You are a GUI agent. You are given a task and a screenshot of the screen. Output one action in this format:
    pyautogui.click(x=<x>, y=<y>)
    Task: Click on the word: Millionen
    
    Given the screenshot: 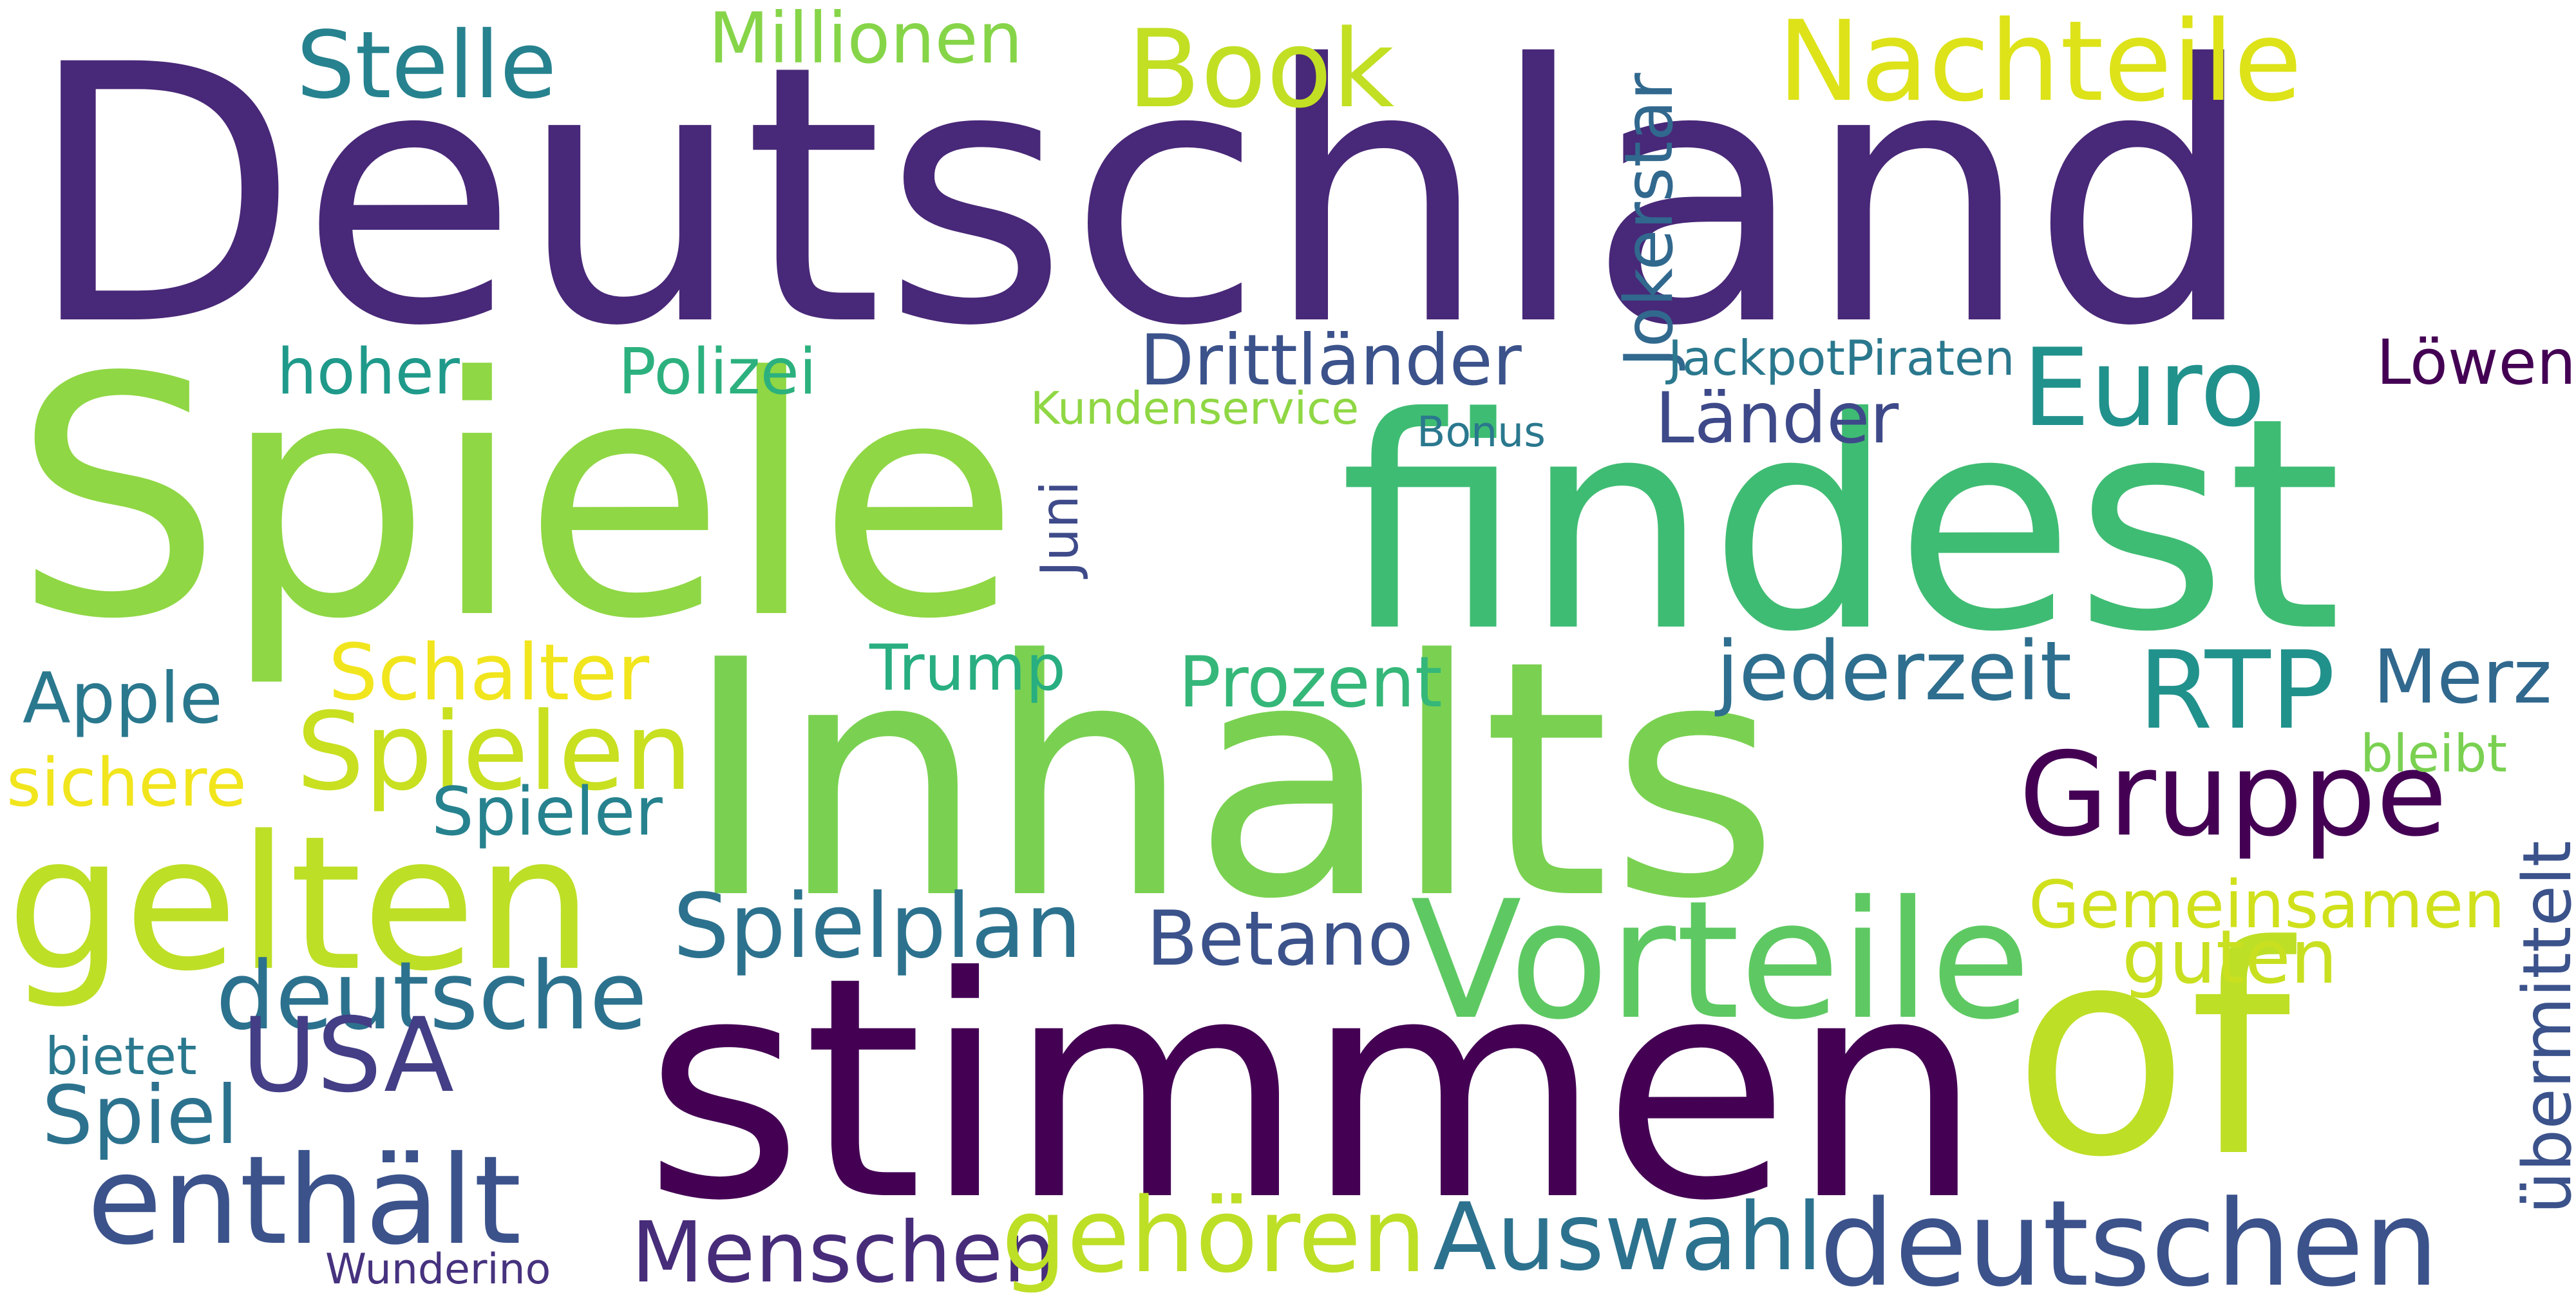 What is the action you would take?
    pyautogui.click(x=866, y=39)
    